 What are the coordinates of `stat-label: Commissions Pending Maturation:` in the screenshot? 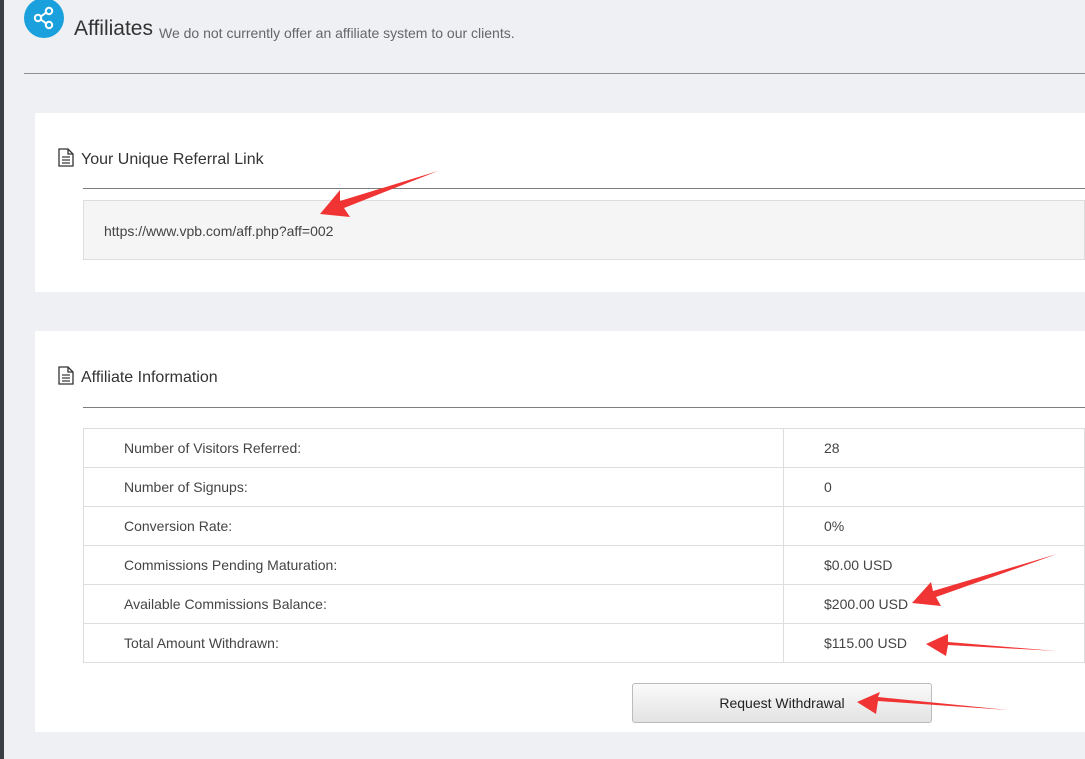 It's located at (433, 565).